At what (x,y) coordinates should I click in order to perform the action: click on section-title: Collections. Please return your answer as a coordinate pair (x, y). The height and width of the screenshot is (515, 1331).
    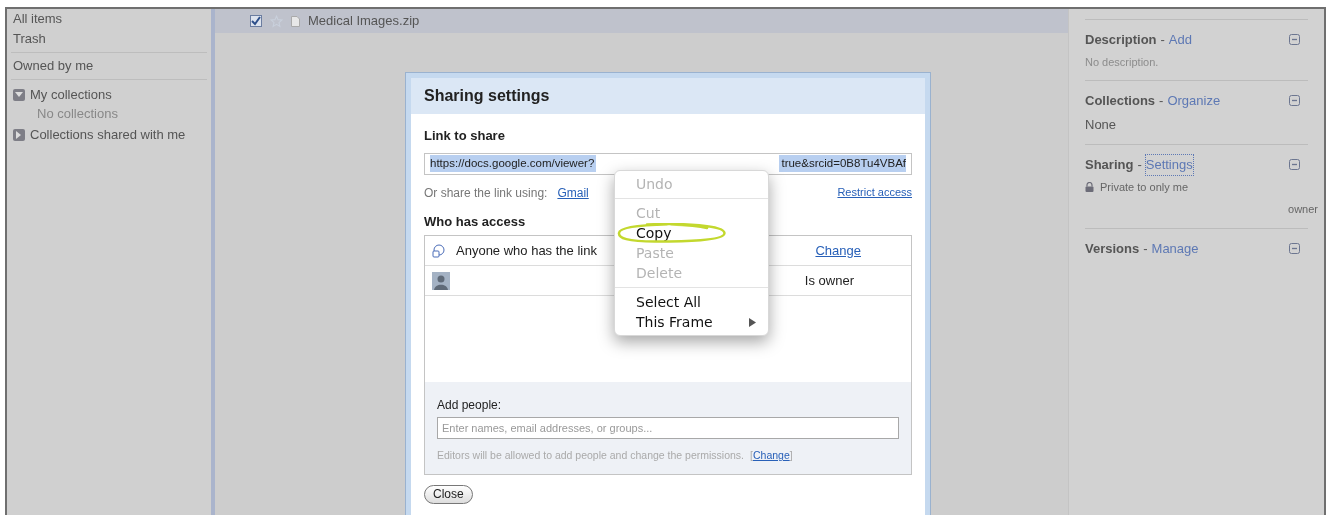
    Looking at the image, I should click on (1120, 101).